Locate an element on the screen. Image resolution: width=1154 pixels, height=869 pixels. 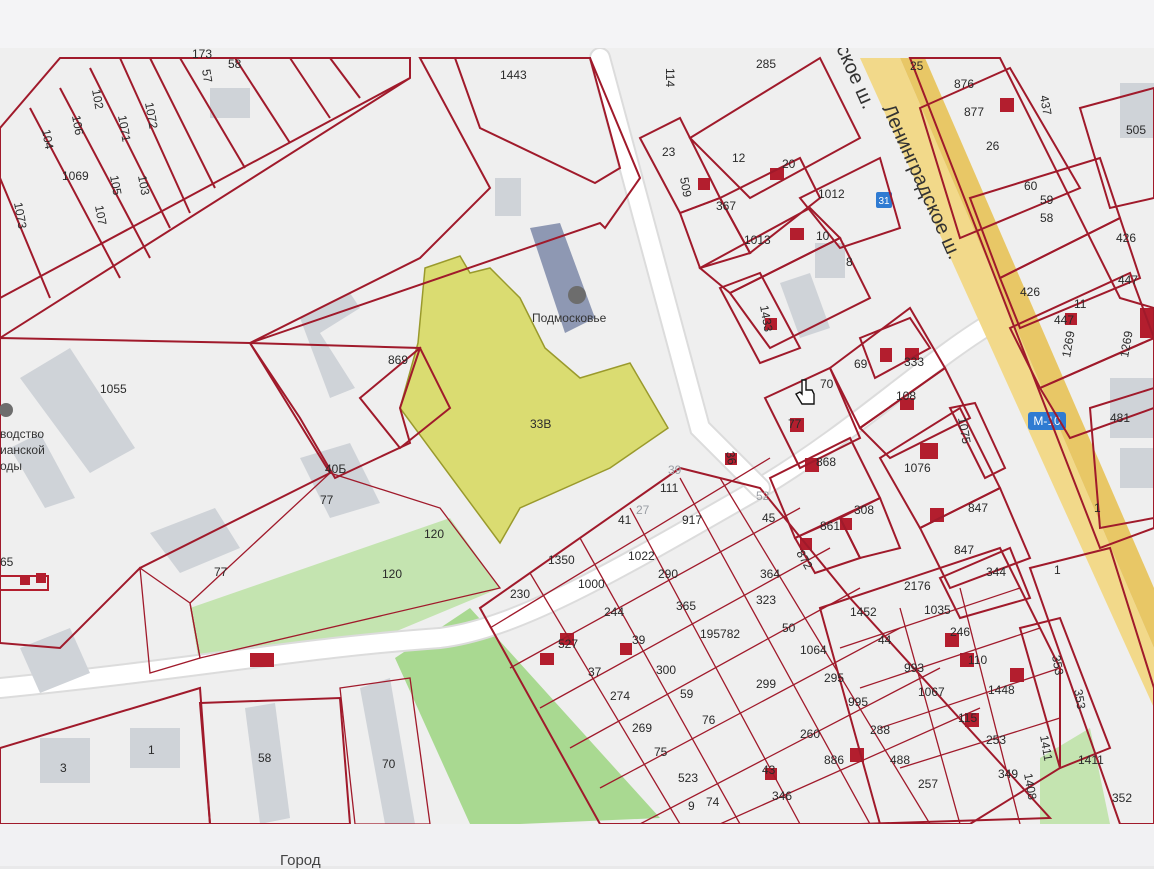
svg-text: 488 is located at coordinates (900, 760).